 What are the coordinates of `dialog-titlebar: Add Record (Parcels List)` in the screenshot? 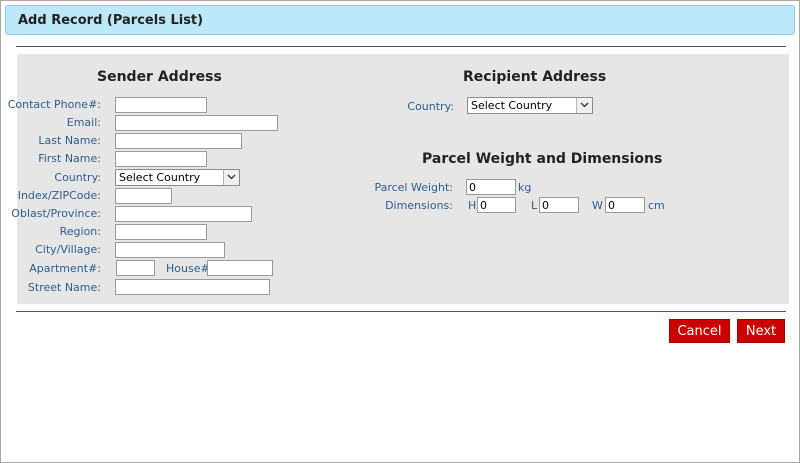 It's located at (400, 20).